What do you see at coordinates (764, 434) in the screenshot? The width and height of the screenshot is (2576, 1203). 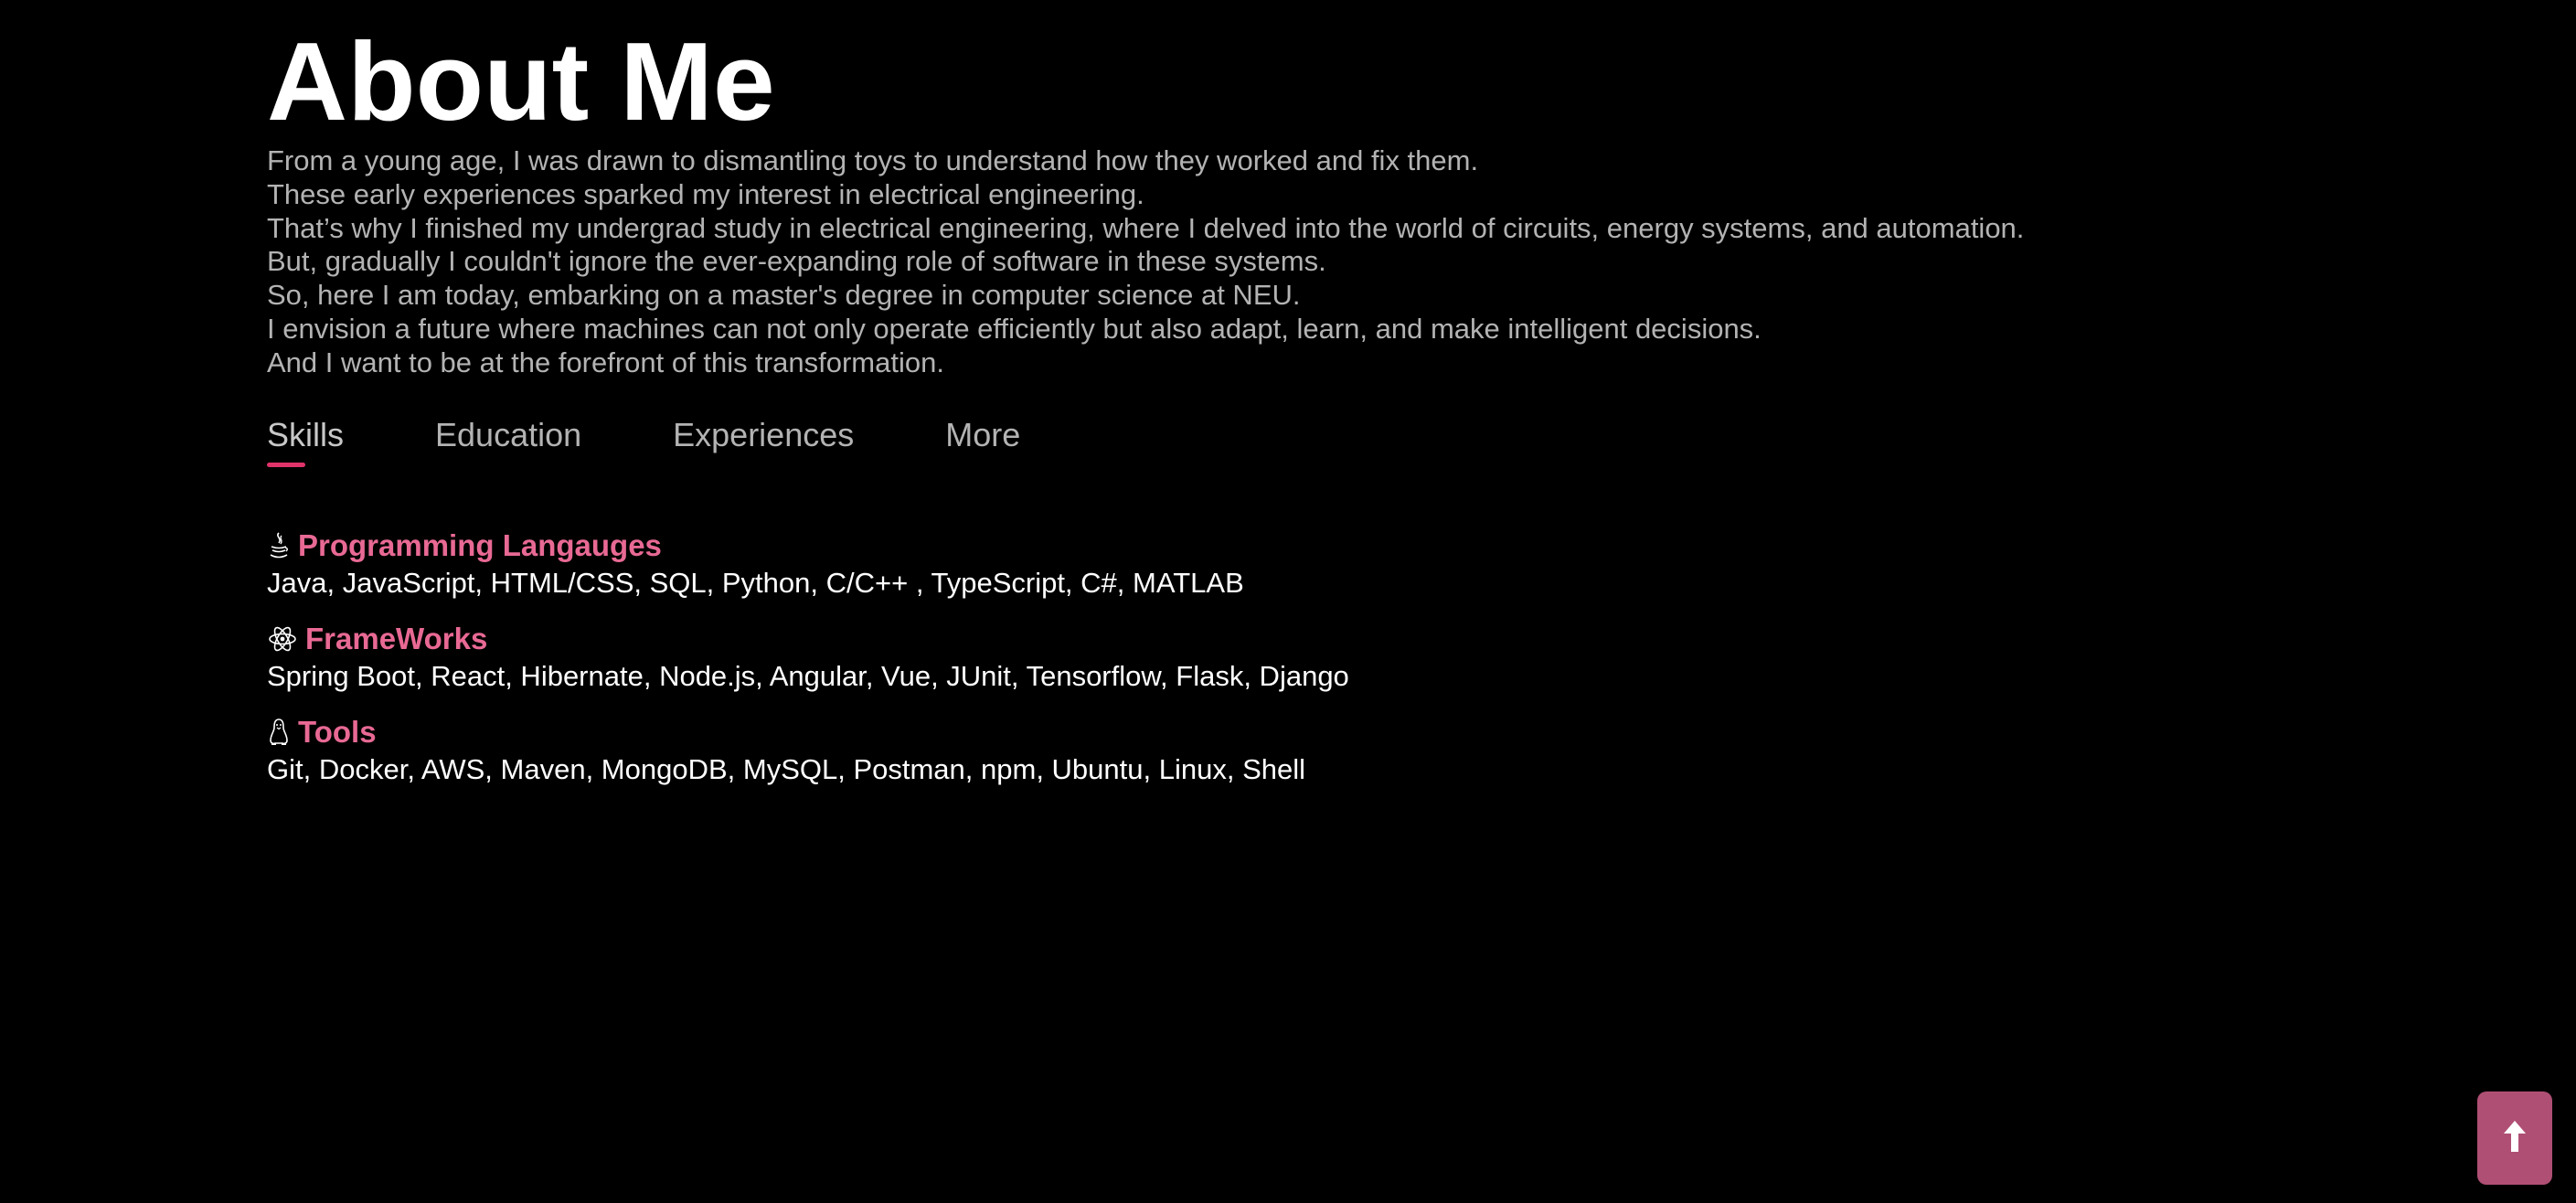 I see `tab-label: Experiences` at bounding box center [764, 434].